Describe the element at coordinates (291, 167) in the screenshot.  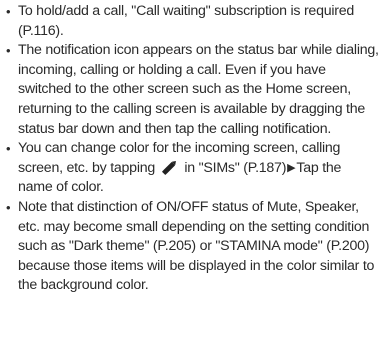
I see `right-arrow-icon: ▶` at that location.